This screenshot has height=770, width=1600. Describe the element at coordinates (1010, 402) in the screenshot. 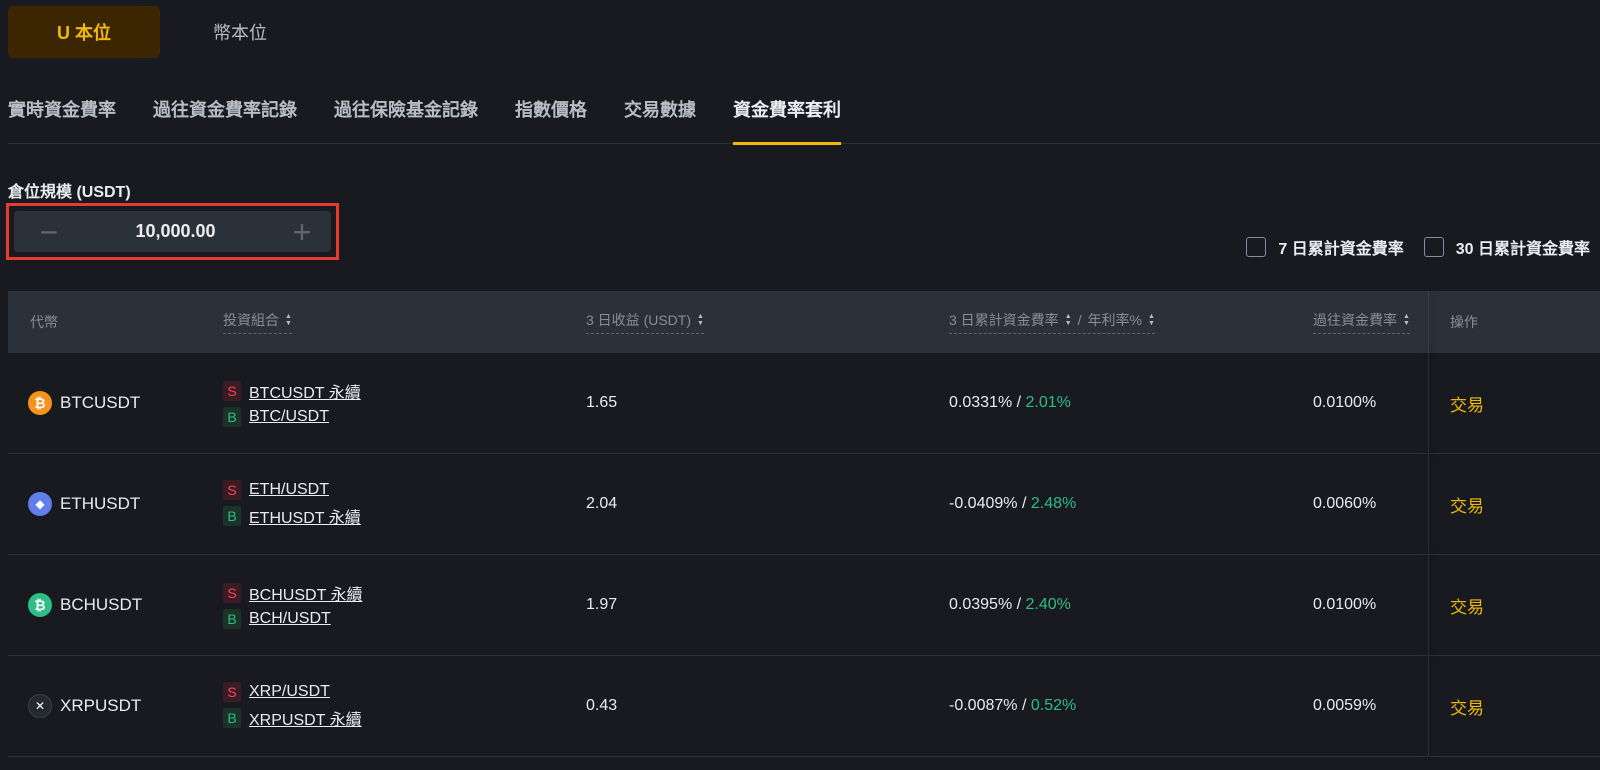

I see `rate-cell: 0.0331% / 2.01%` at that location.